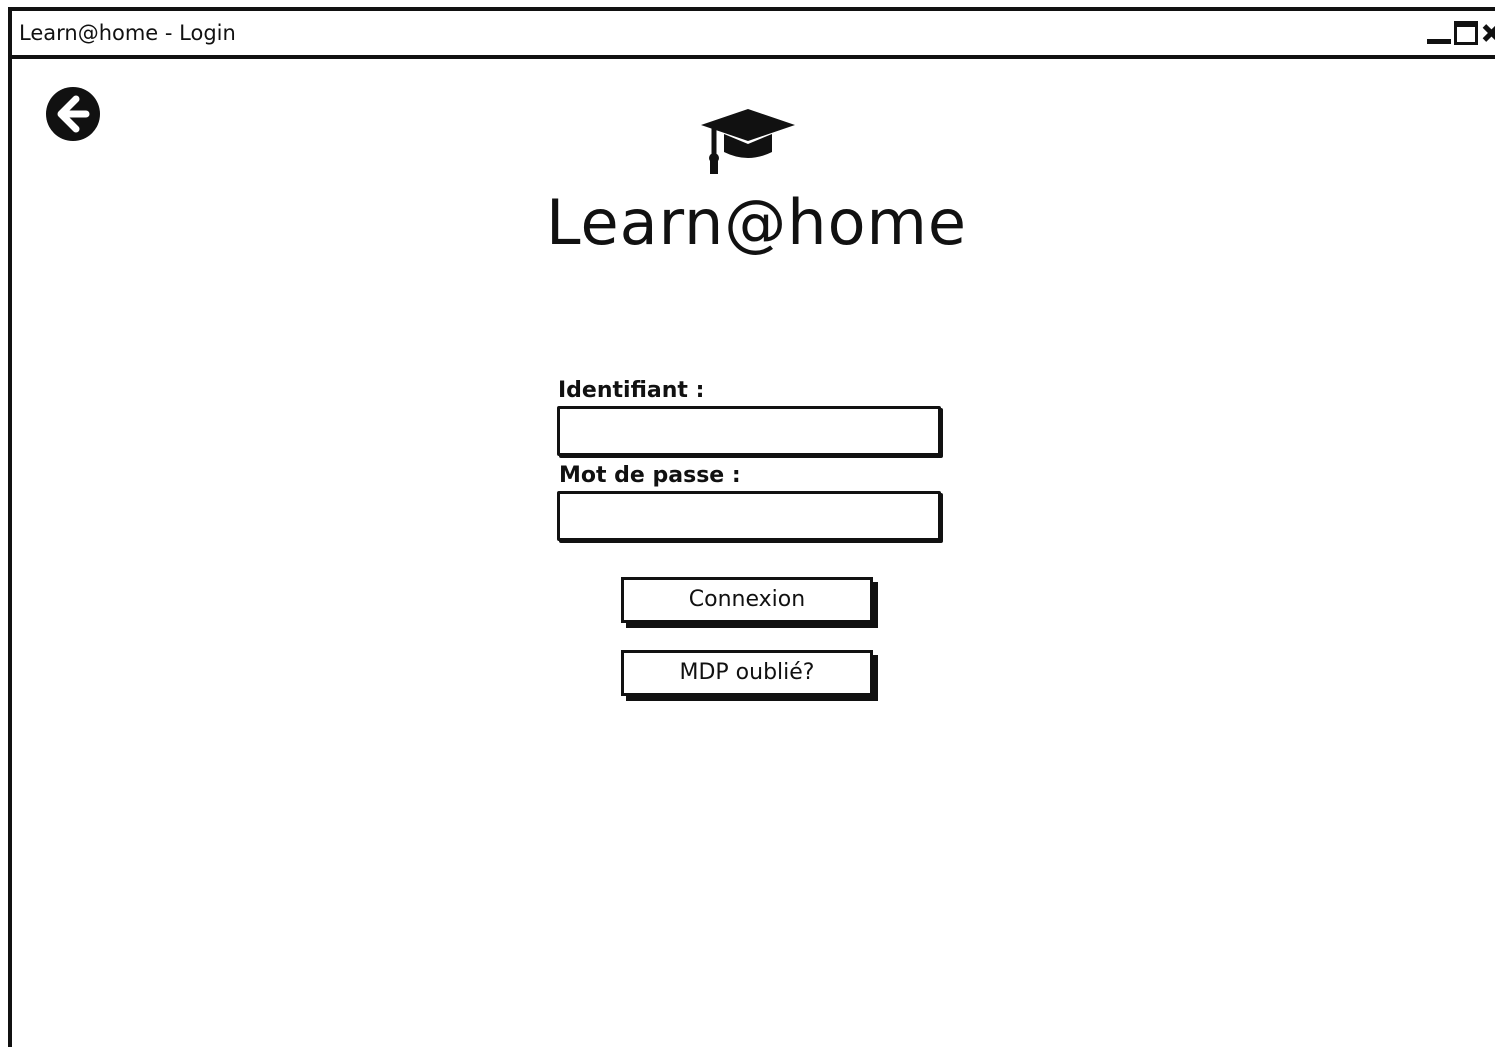 The image size is (1495, 1047). I want to click on brand-title: Learn@home, so click(757, 222).